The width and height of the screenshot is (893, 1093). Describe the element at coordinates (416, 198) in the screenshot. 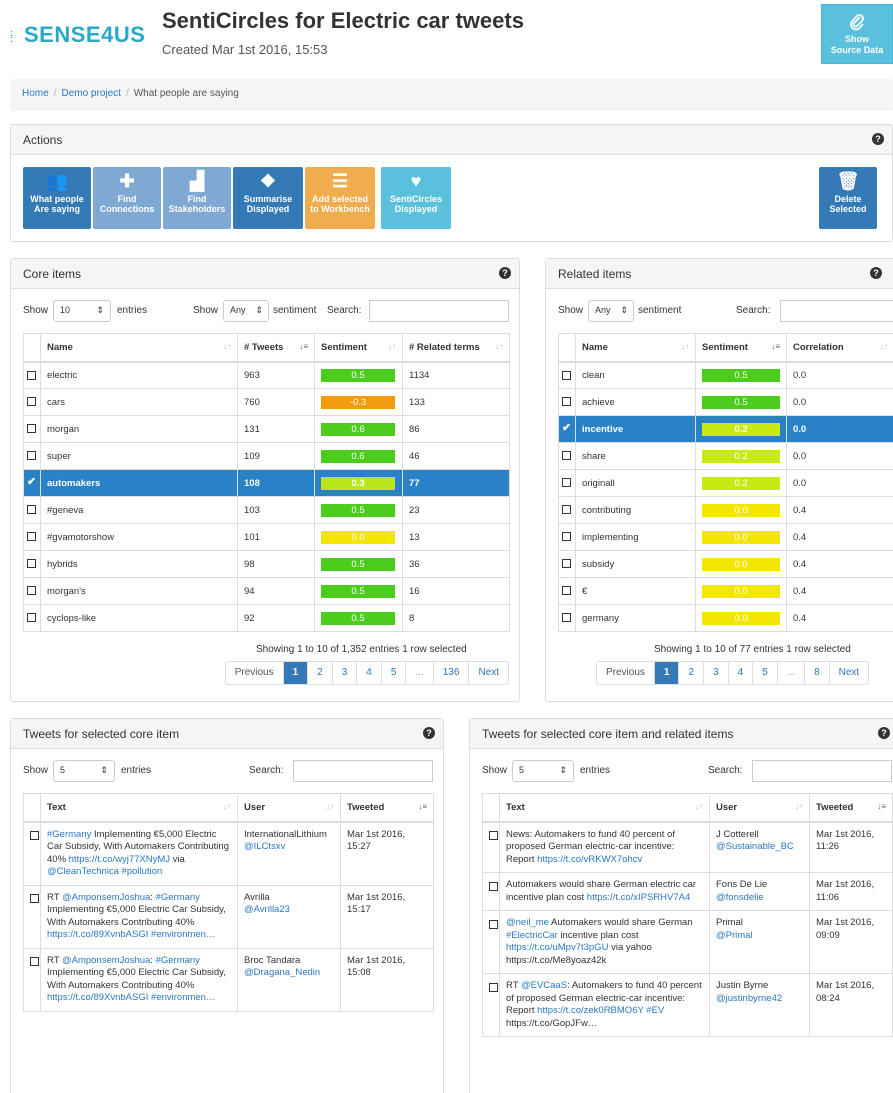

I see `action-button-senticircles: ♥ SentiCircles Displayed` at that location.